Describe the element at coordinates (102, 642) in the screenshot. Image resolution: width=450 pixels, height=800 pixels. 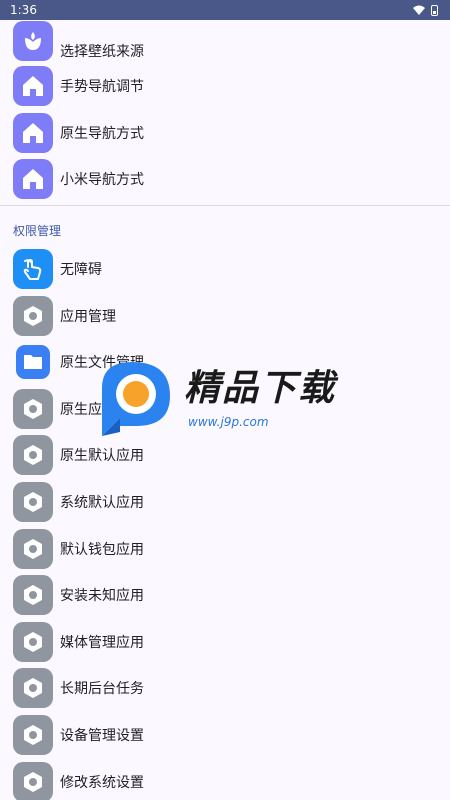
I see `list-item-label: 媒体管理应用` at that location.